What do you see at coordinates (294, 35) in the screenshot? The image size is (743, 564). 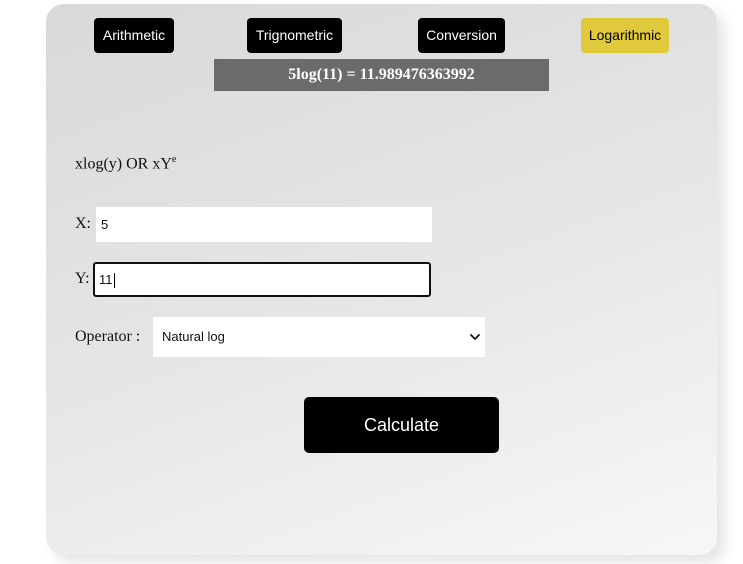 I see `tab-trignometric: Trignometric` at bounding box center [294, 35].